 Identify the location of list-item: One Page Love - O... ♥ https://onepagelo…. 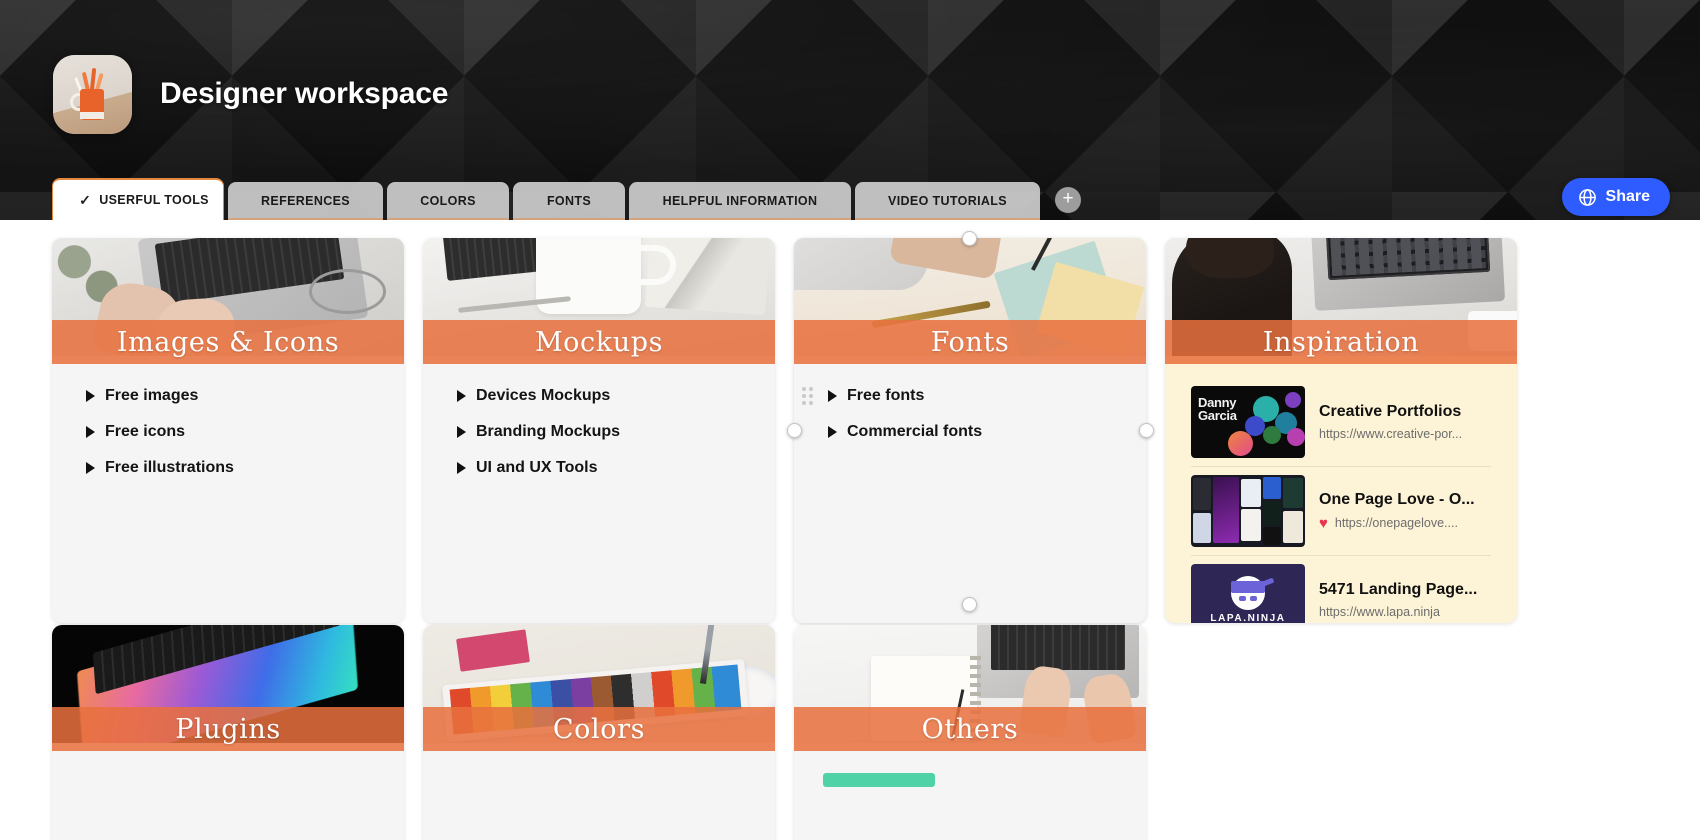
(1341, 510).